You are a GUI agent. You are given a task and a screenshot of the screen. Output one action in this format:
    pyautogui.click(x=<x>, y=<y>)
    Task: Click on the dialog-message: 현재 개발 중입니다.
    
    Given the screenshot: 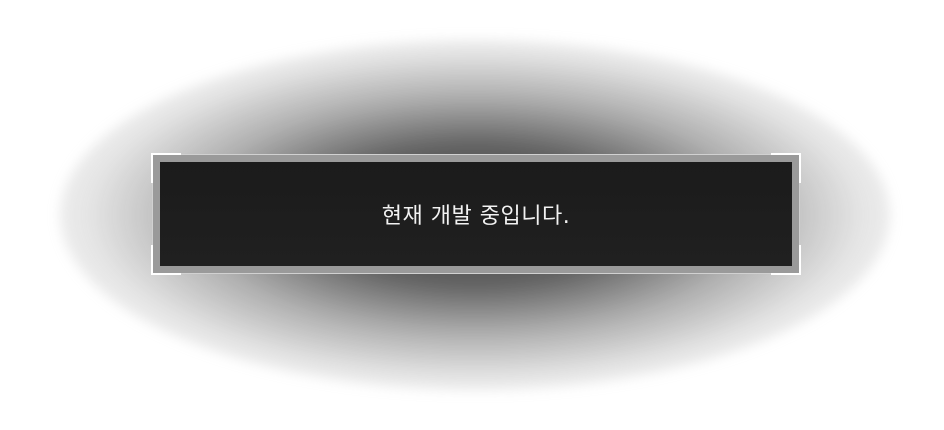 What is the action you would take?
    pyautogui.click(x=476, y=216)
    